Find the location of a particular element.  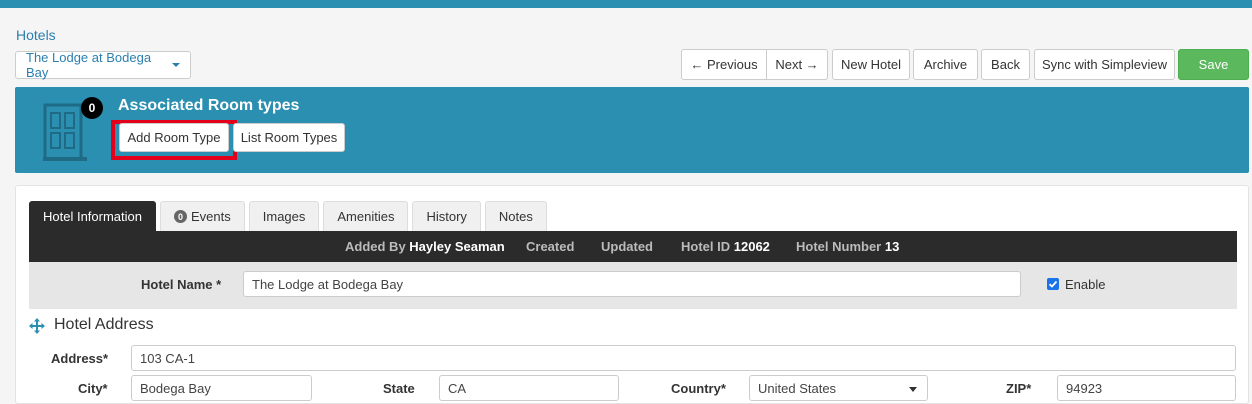

previous-button: ← Previous is located at coordinates (724, 64).